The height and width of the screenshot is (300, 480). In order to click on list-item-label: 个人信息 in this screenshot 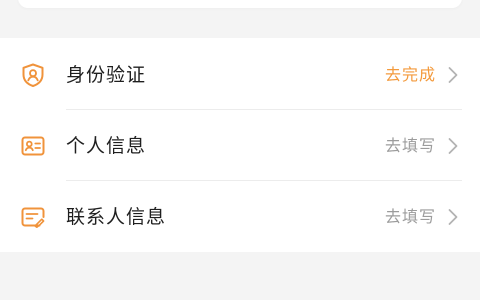, I will do `click(106, 146)`.